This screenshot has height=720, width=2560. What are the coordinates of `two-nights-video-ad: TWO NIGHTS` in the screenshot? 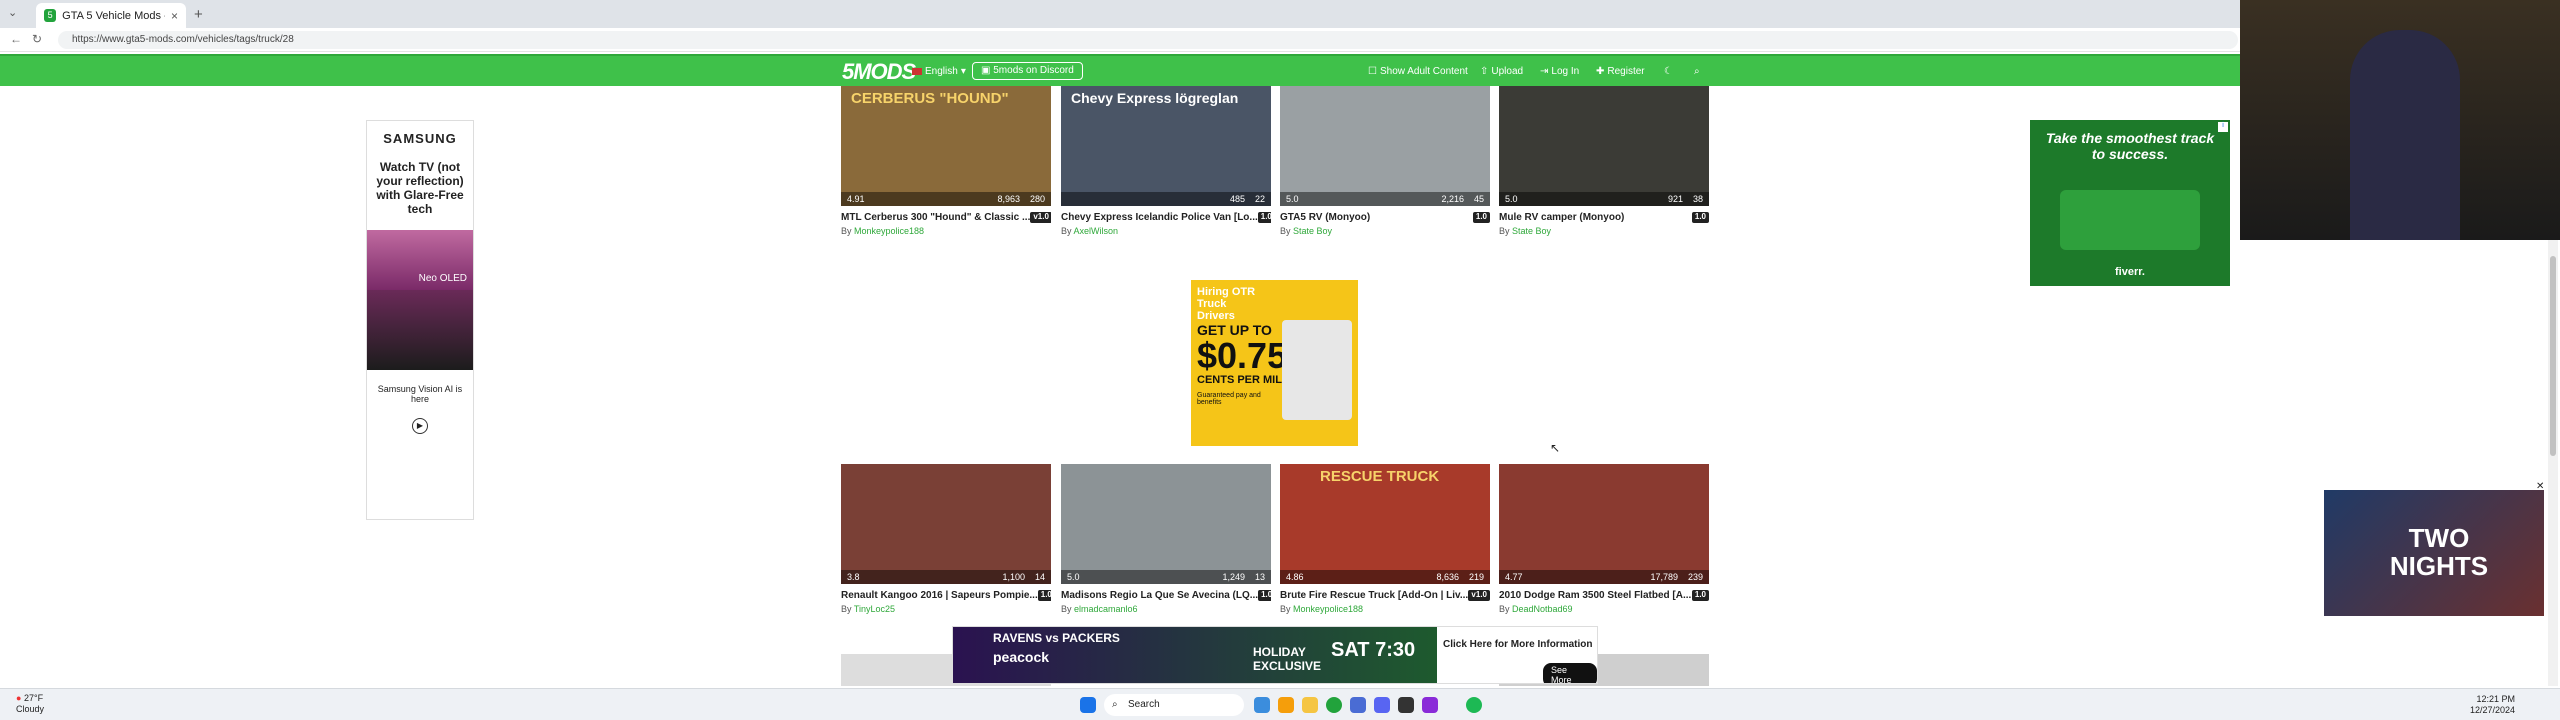 It's located at (2434, 553).